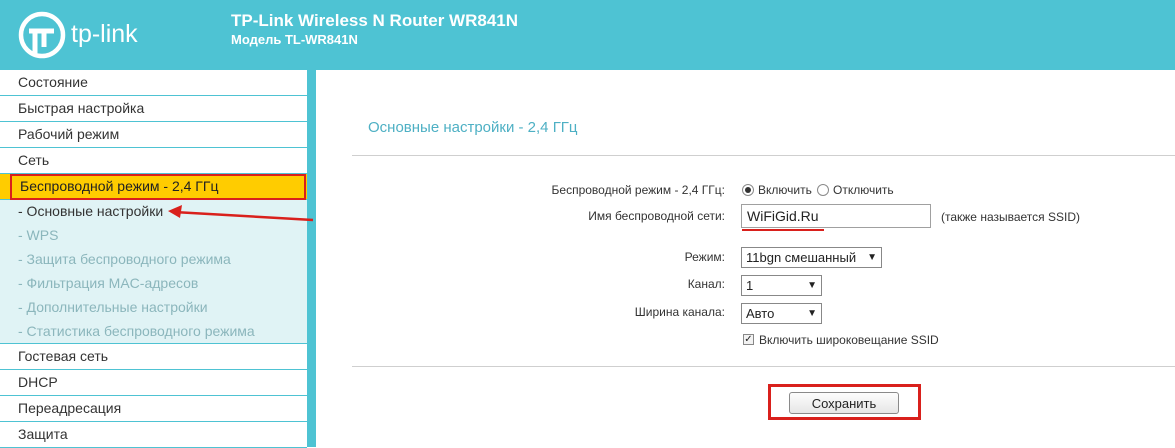  What do you see at coordinates (748, 339) in the screenshot?
I see `ssid-broadcast-checkbox: ✓` at bounding box center [748, 339].